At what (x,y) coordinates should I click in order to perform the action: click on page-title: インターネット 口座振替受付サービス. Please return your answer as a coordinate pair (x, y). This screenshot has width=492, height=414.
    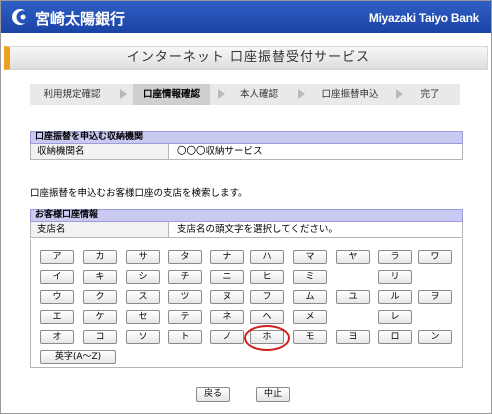
    Looking at the image, I should click on (246, 58).